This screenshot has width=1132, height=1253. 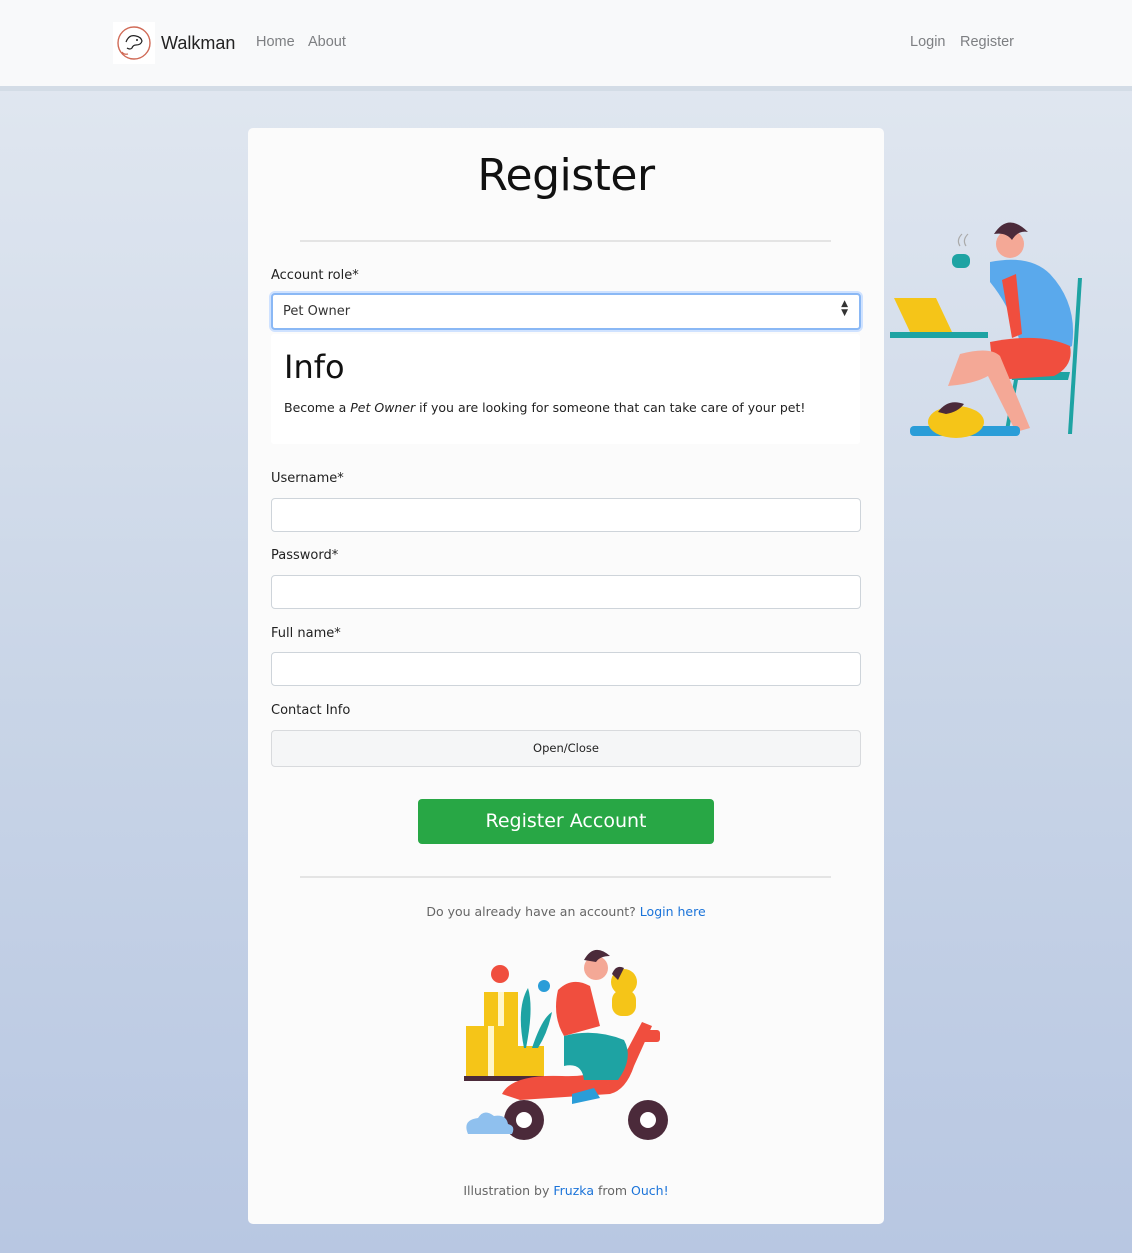 What do you see at coordinates (566, 175) in the screenshot?
I see `page-title: Register` at bounding box center [566, 175].